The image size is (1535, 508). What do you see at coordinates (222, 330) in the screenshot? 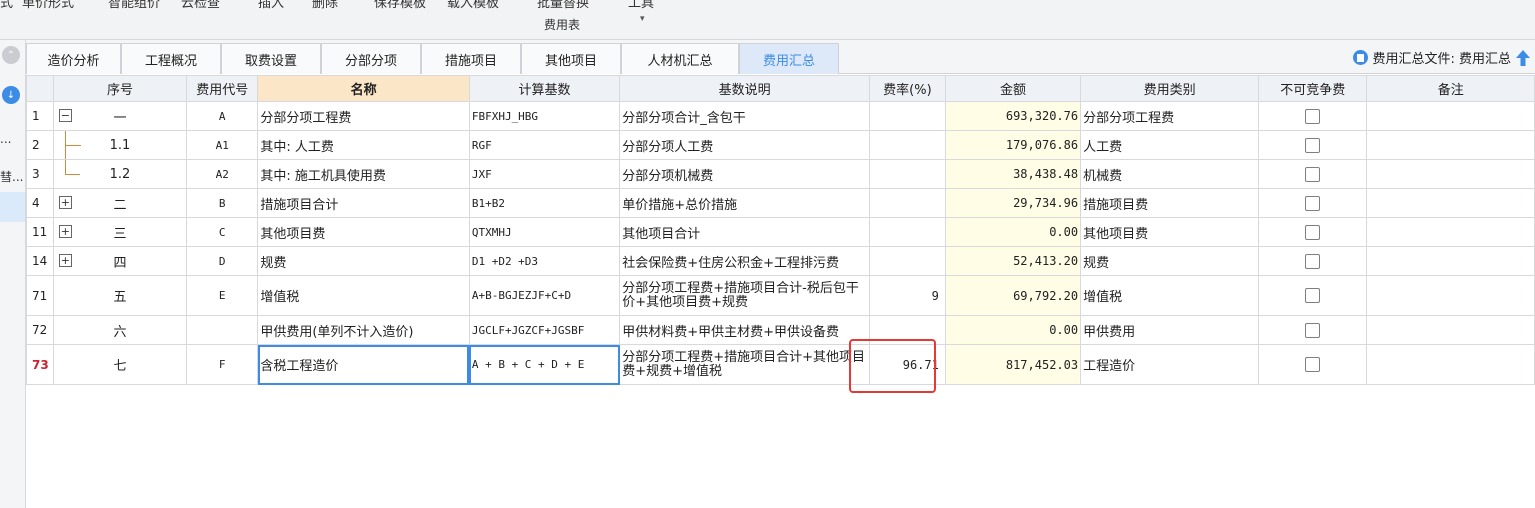
I see `code-cell` at bounding box center [222, 330].